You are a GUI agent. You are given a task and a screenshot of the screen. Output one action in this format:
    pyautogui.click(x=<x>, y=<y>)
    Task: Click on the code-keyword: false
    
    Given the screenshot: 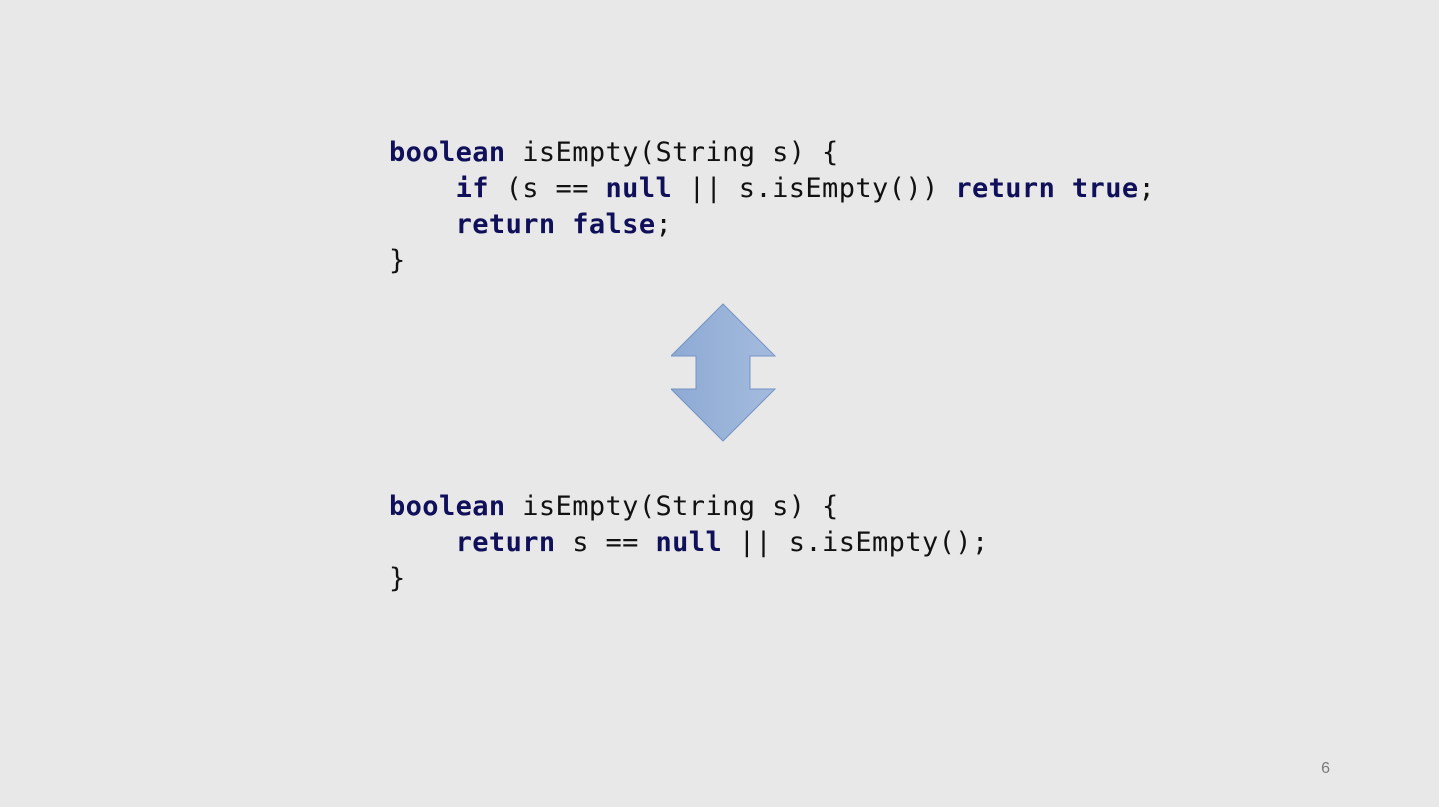 What is the action you would take?
    pyautogui.click(x=614, y=224)
    